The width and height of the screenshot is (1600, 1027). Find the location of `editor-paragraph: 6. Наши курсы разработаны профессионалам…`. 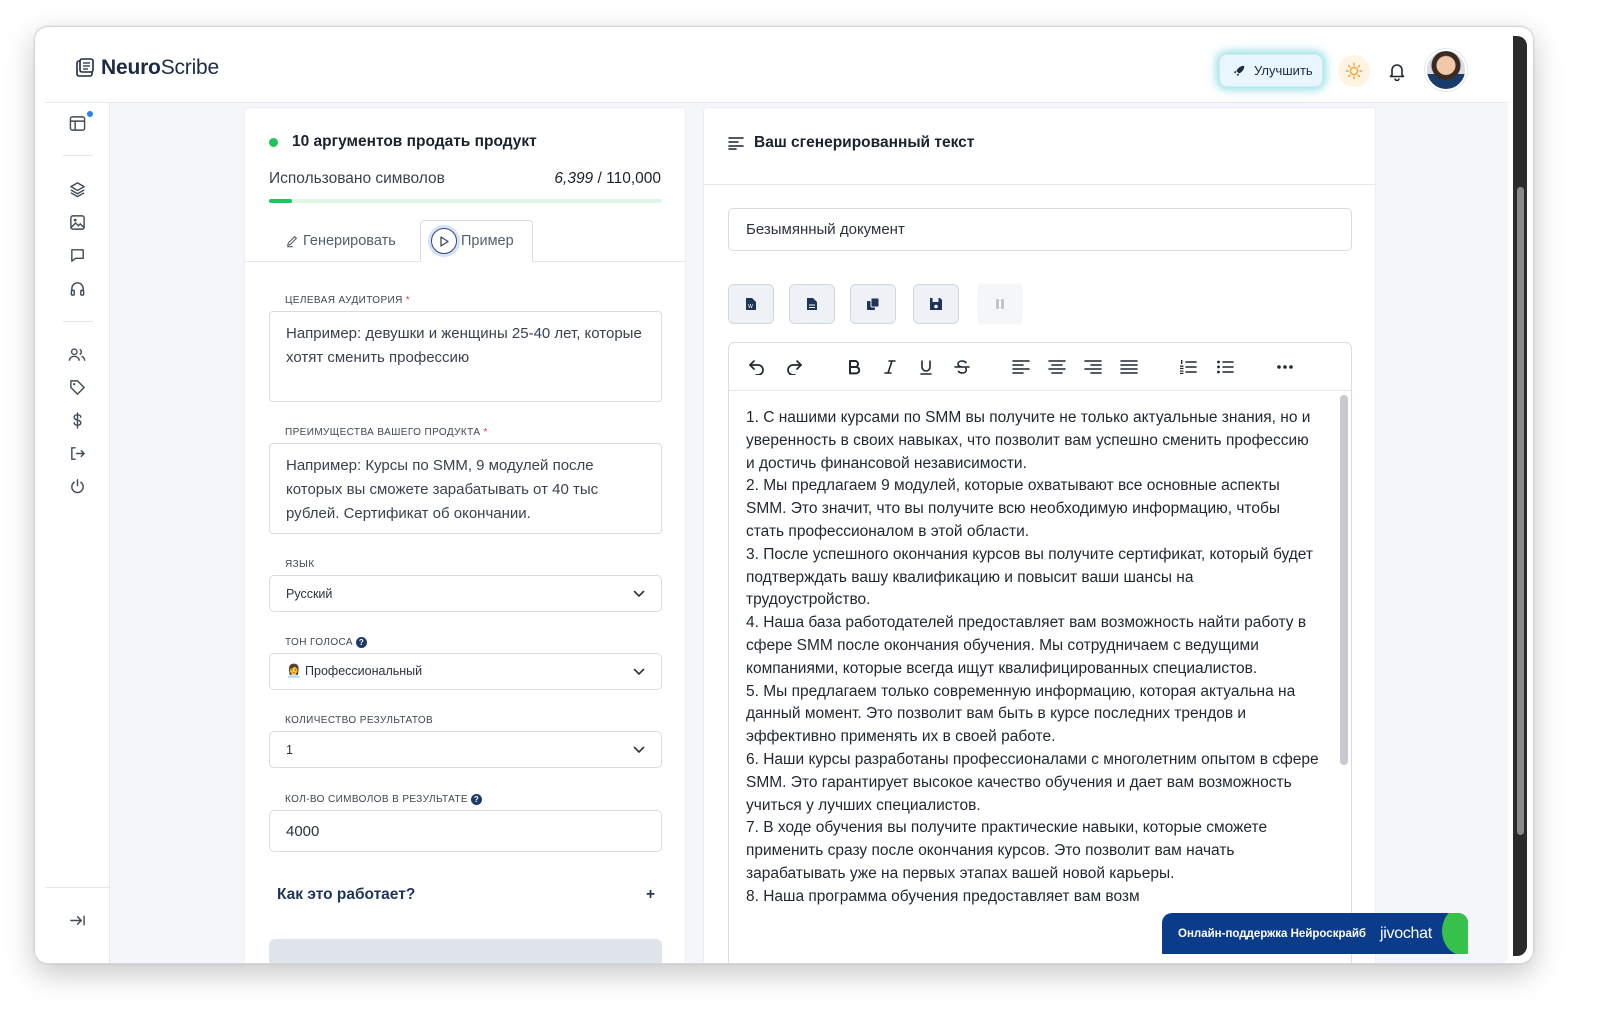

editor-paragraph: 6. Наши курсы разработаны профессионалам… is located at coordinates (1032, 782).